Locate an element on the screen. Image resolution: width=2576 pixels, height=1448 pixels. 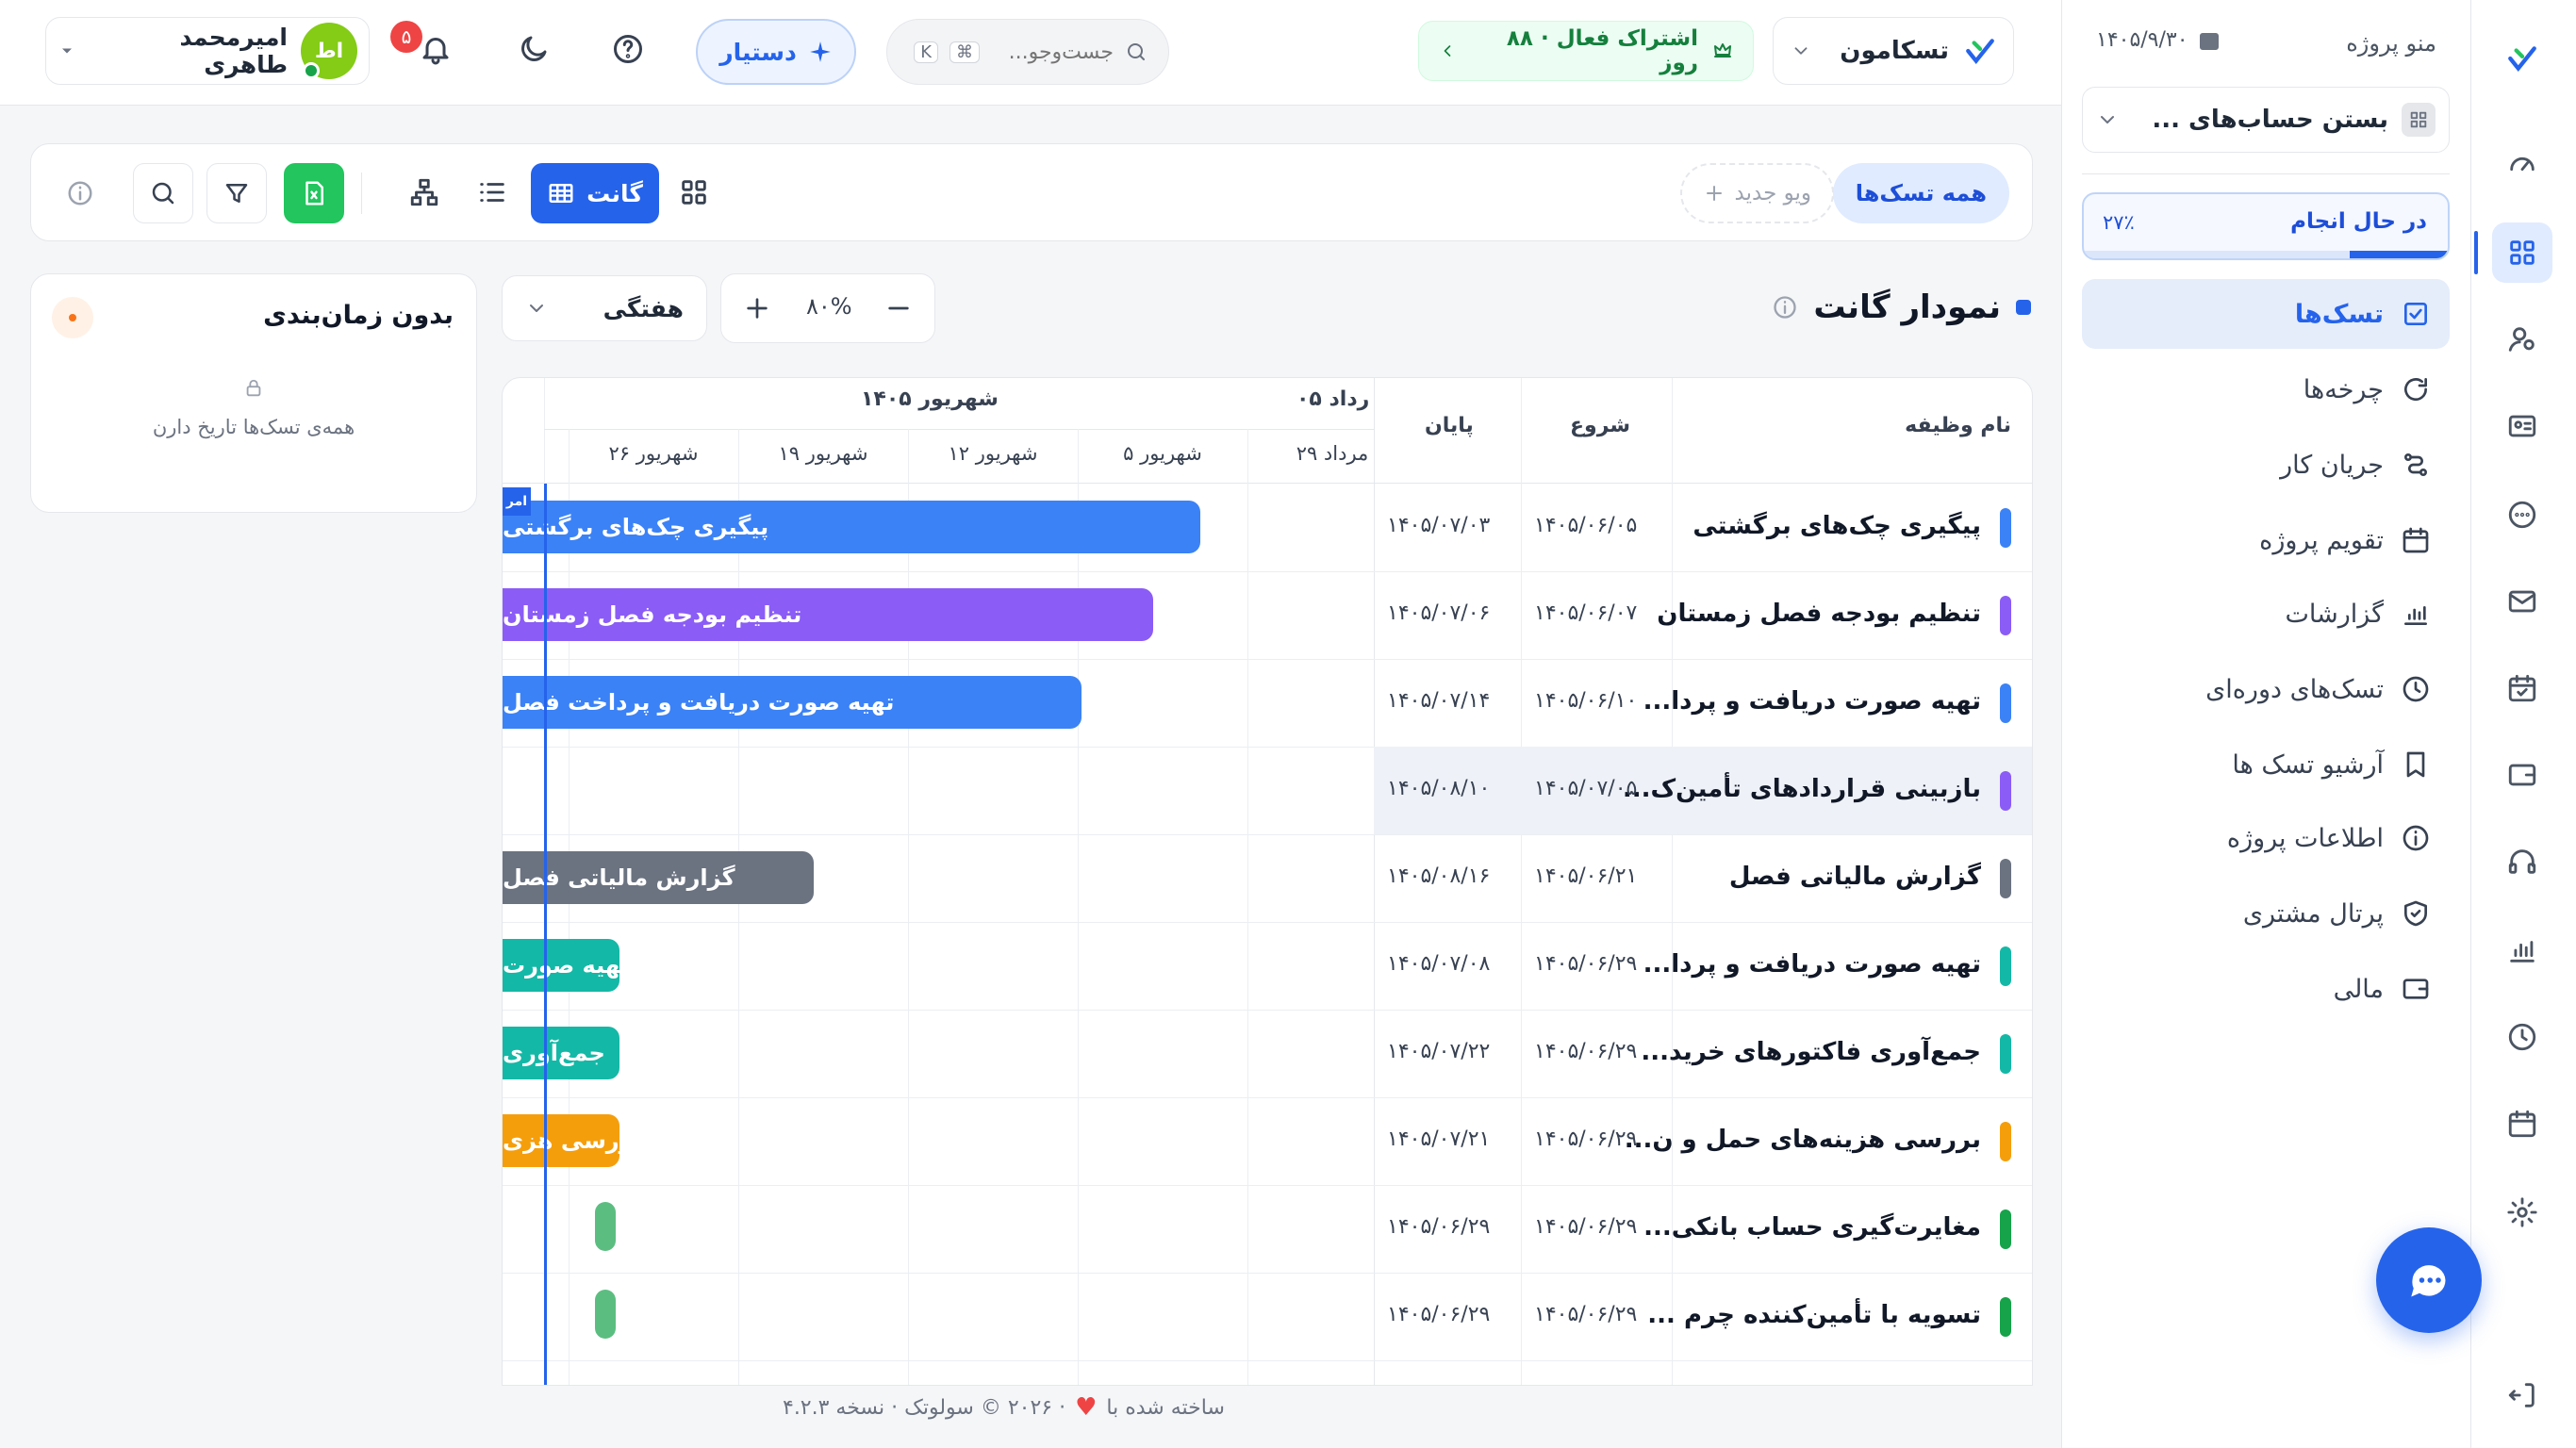
task-start-date: ۱۴۰۵/۰۷/۰۵ is located at coordinates (1586, 788).